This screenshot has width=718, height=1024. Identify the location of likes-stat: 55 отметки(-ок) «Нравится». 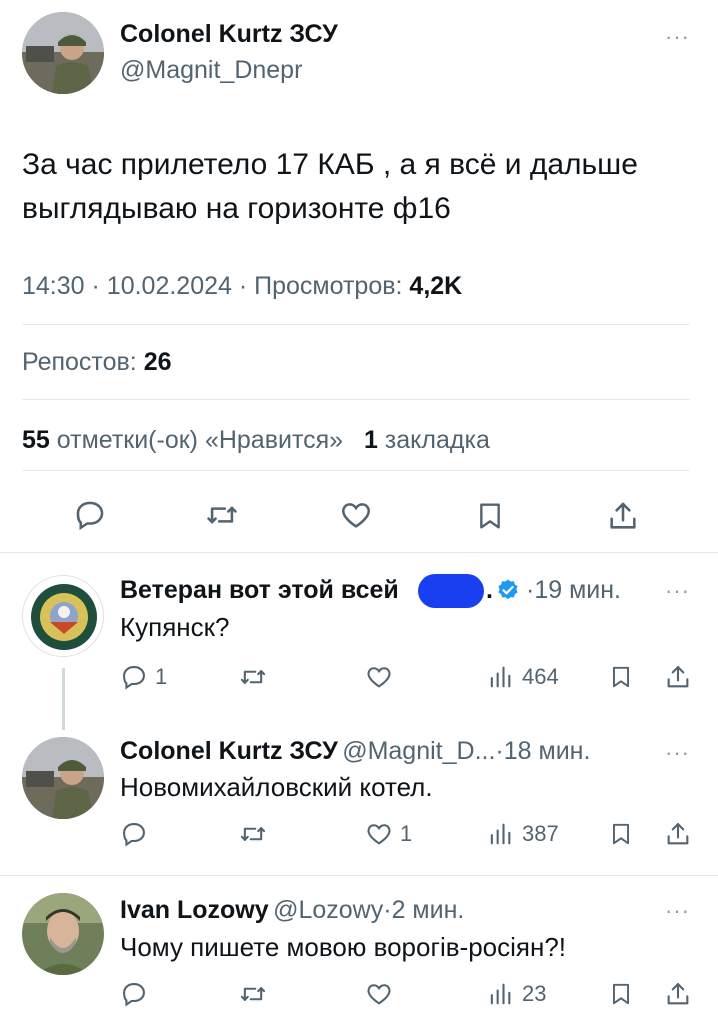
(186, 440).